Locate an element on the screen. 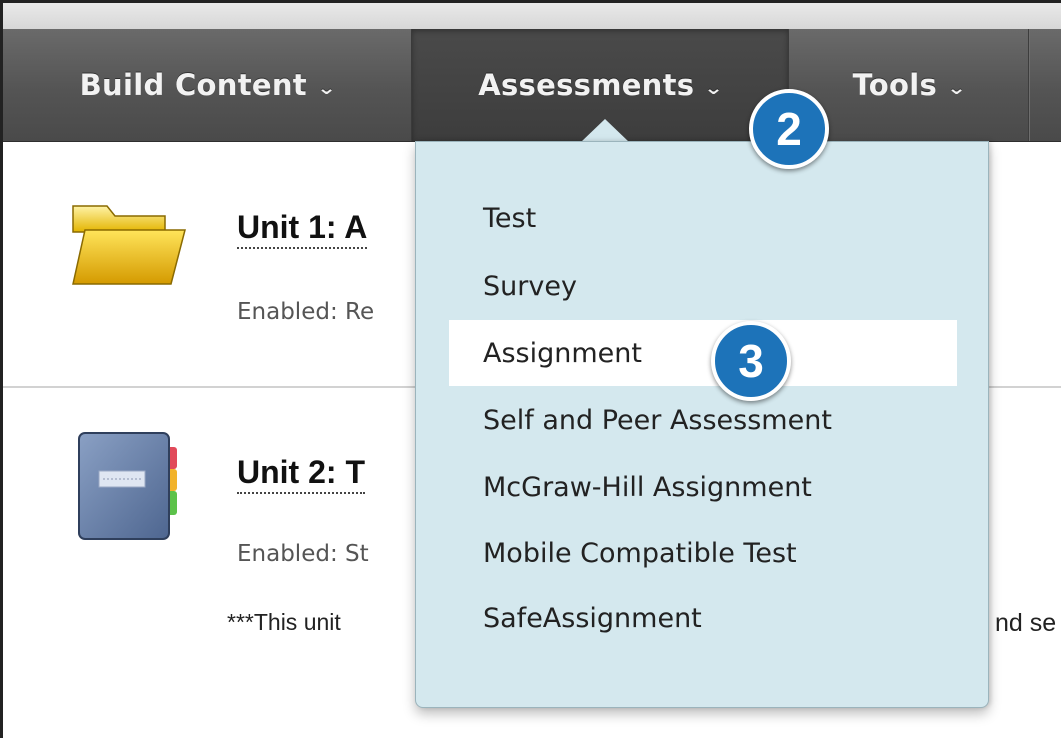  notebook-icon is located at coordinates (127, 486).